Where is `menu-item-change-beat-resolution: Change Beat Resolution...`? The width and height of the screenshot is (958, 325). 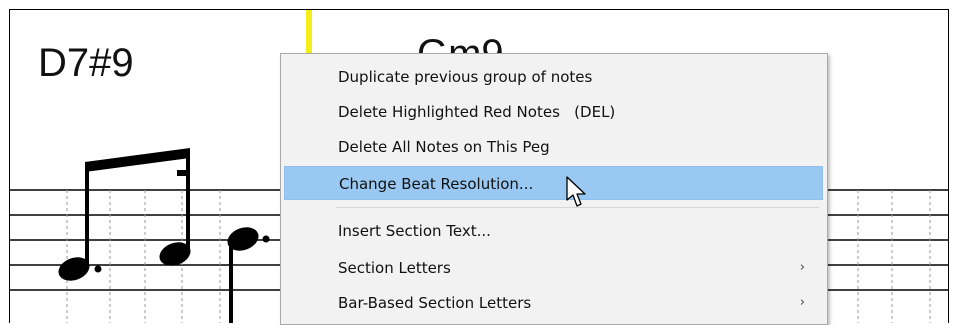 menu-item-change-beat-resolution: Change Beat Resolution... is located at coordinates (553, 183).